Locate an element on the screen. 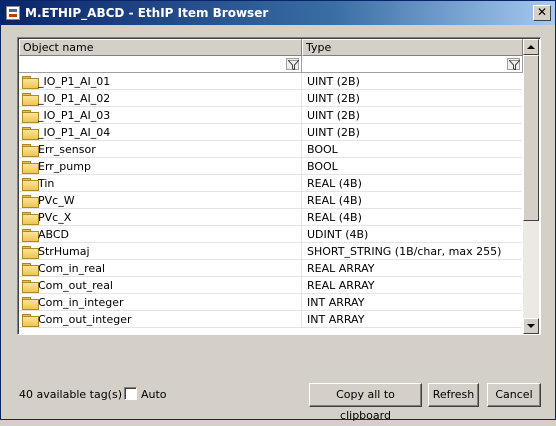 The image size is (556, 426). object-name-cell: Com_out_real is located at coordinates (160, 285).